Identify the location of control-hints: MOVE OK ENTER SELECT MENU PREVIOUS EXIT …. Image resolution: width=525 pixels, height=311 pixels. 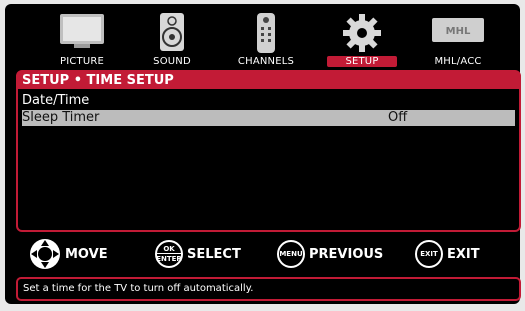
(262, 254).